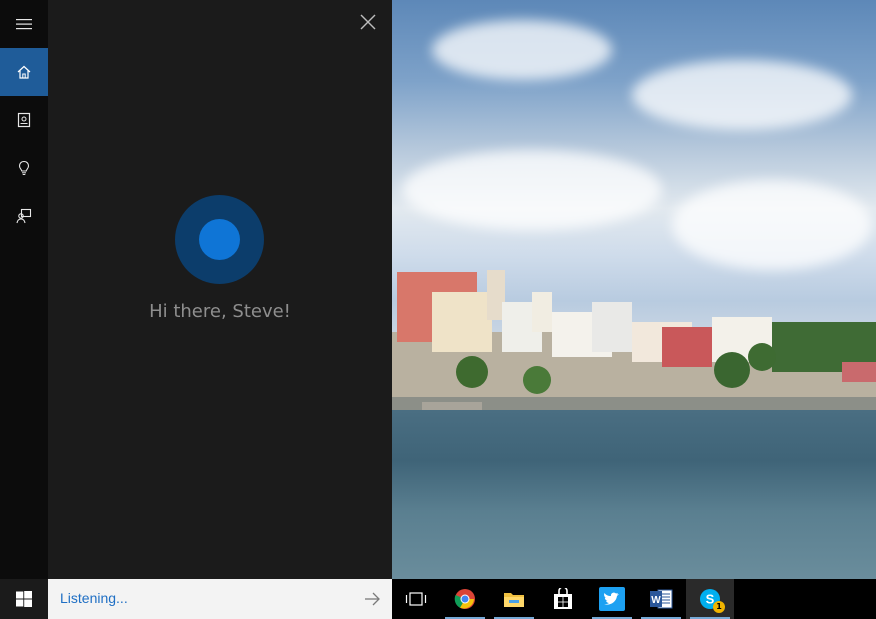 This screenshot has width=876, height=619. I want to click on chrome-taskbar-button, so click(465, 599).